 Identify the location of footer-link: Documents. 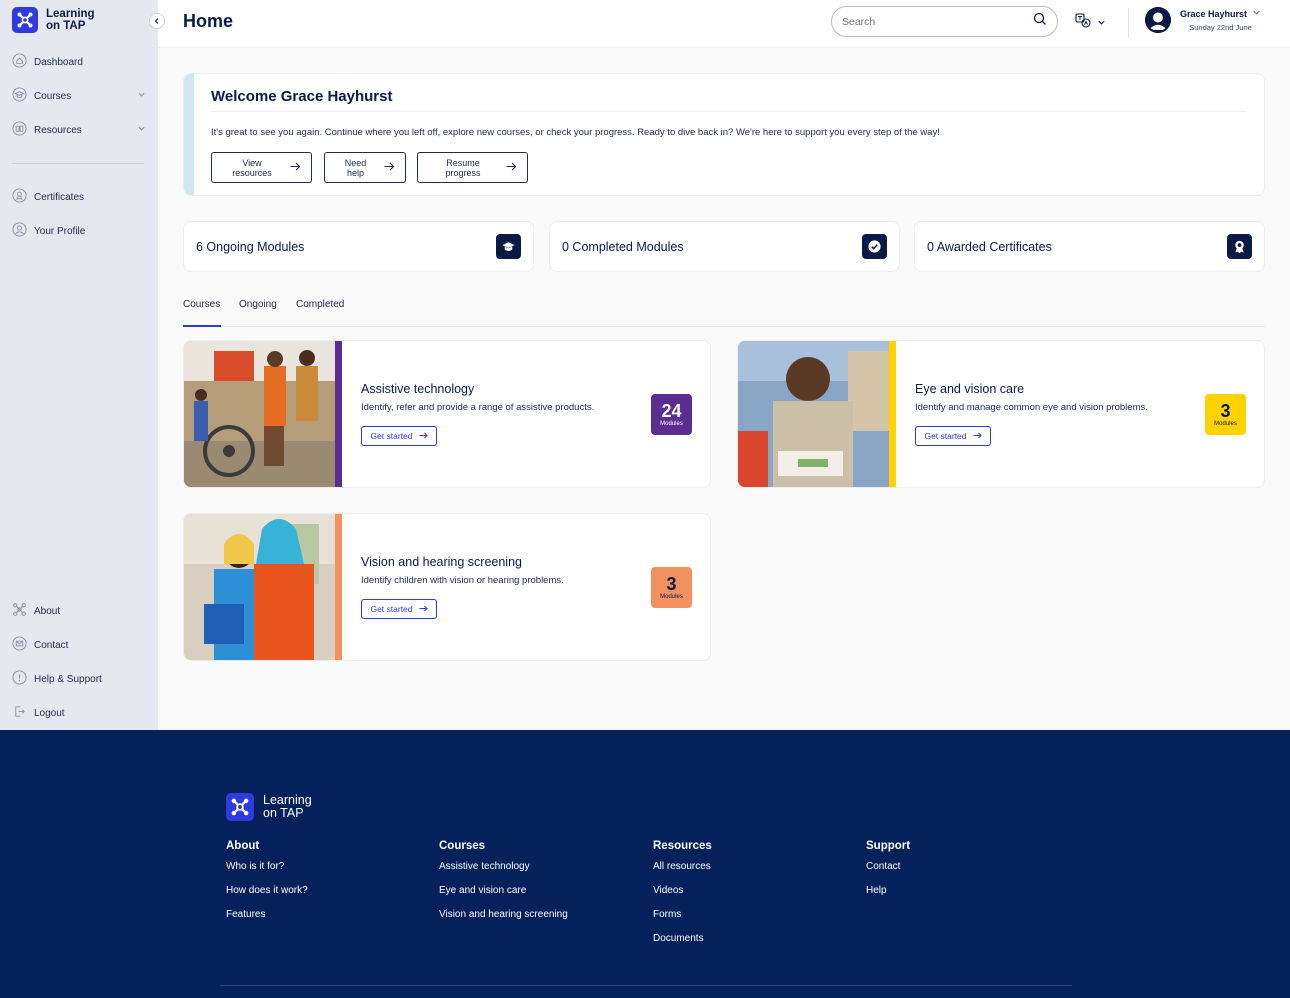
(682, 939).